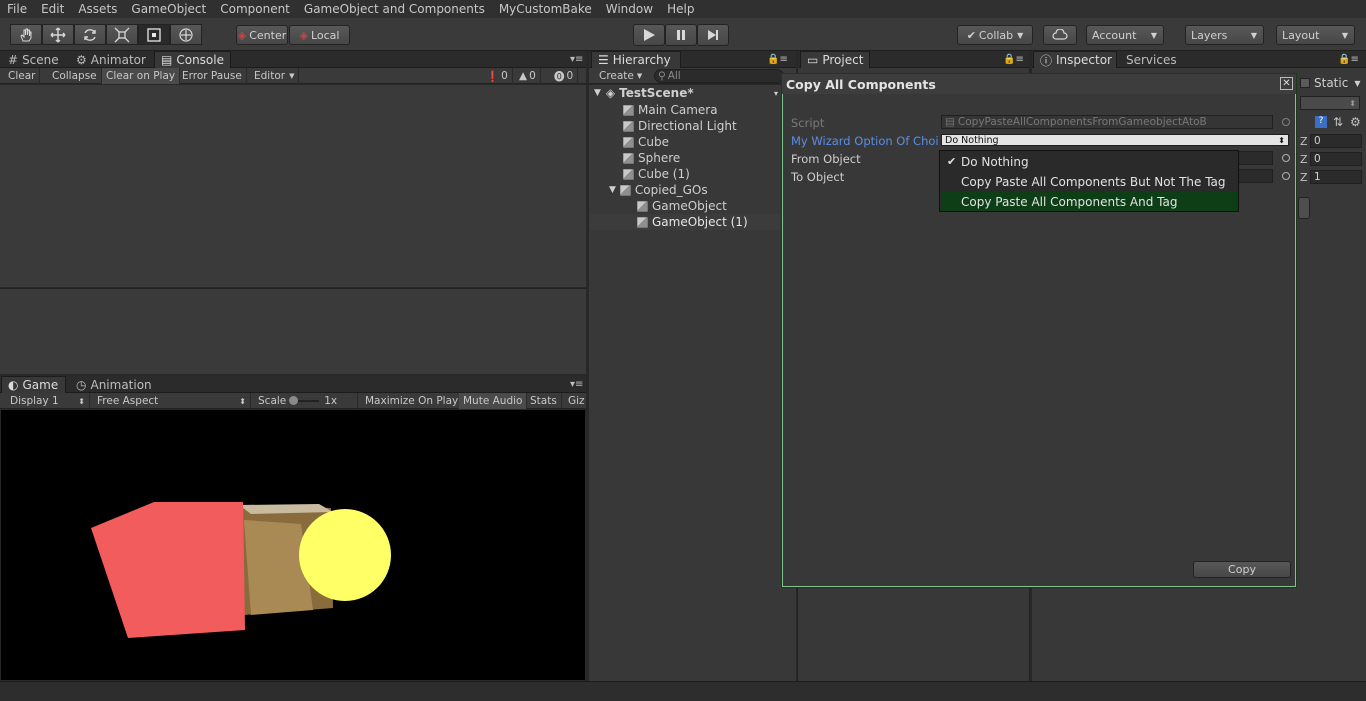 The image size is (1366, 701). Describe the element at coordinates (1304, 141) in the screenshot. I see `z-label-1: Z` at that location.